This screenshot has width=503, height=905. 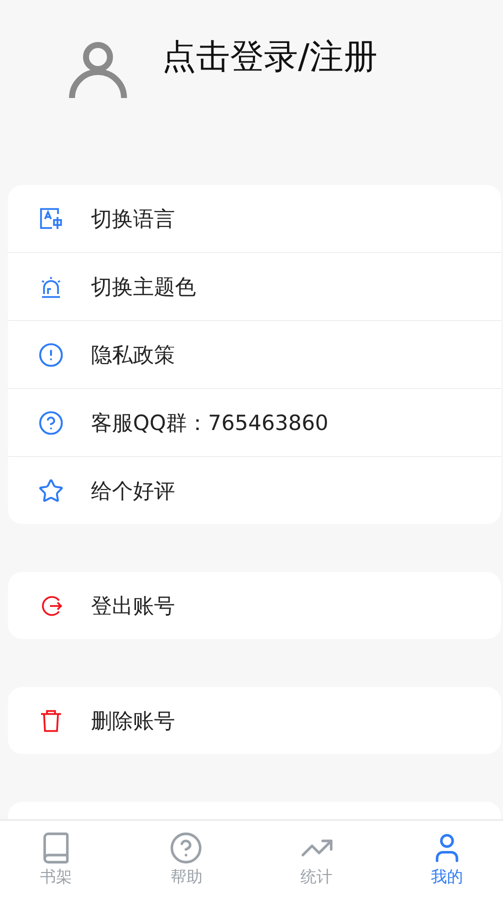 I want to click on menu-item: 隐私政策, so click(x=254, y=354).